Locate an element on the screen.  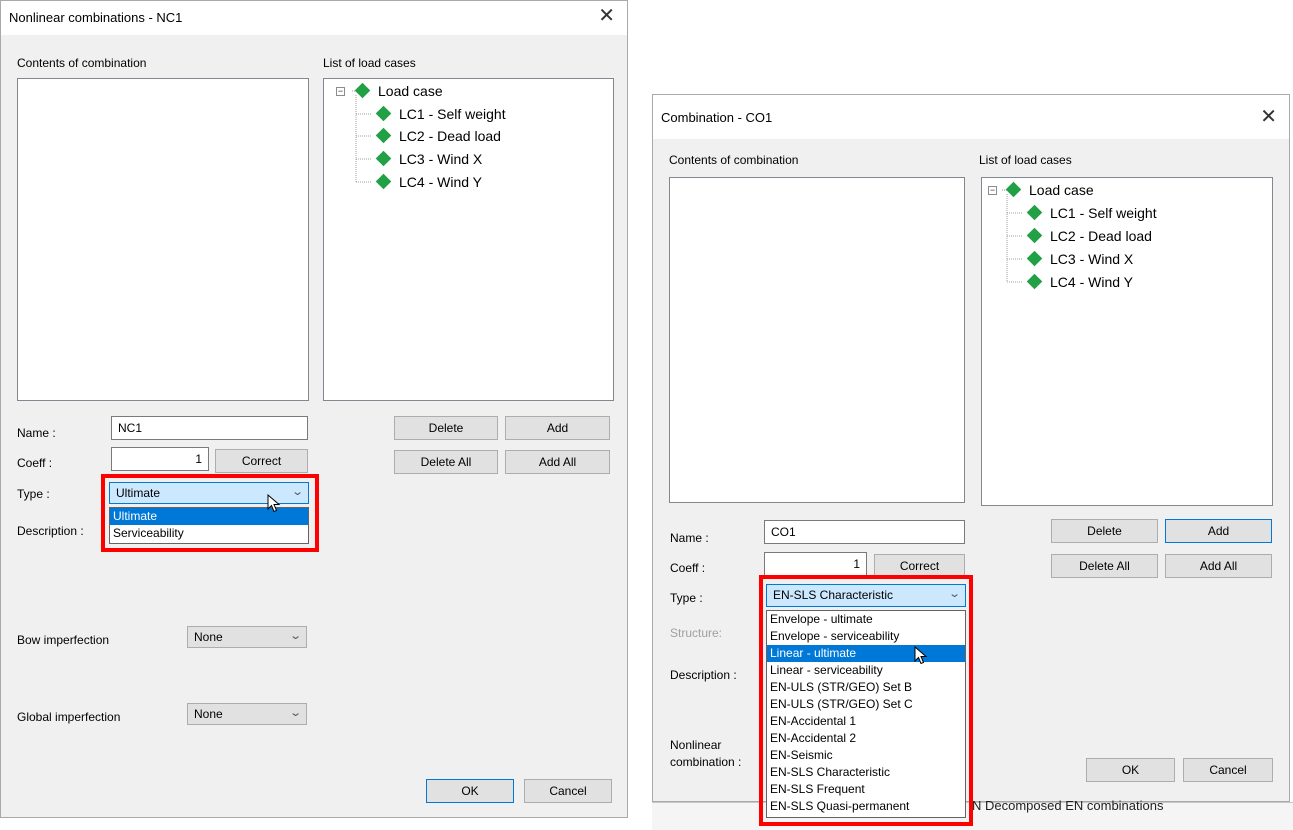
type-dropdown-value: Ultimate is located at coordinates (138, 493).